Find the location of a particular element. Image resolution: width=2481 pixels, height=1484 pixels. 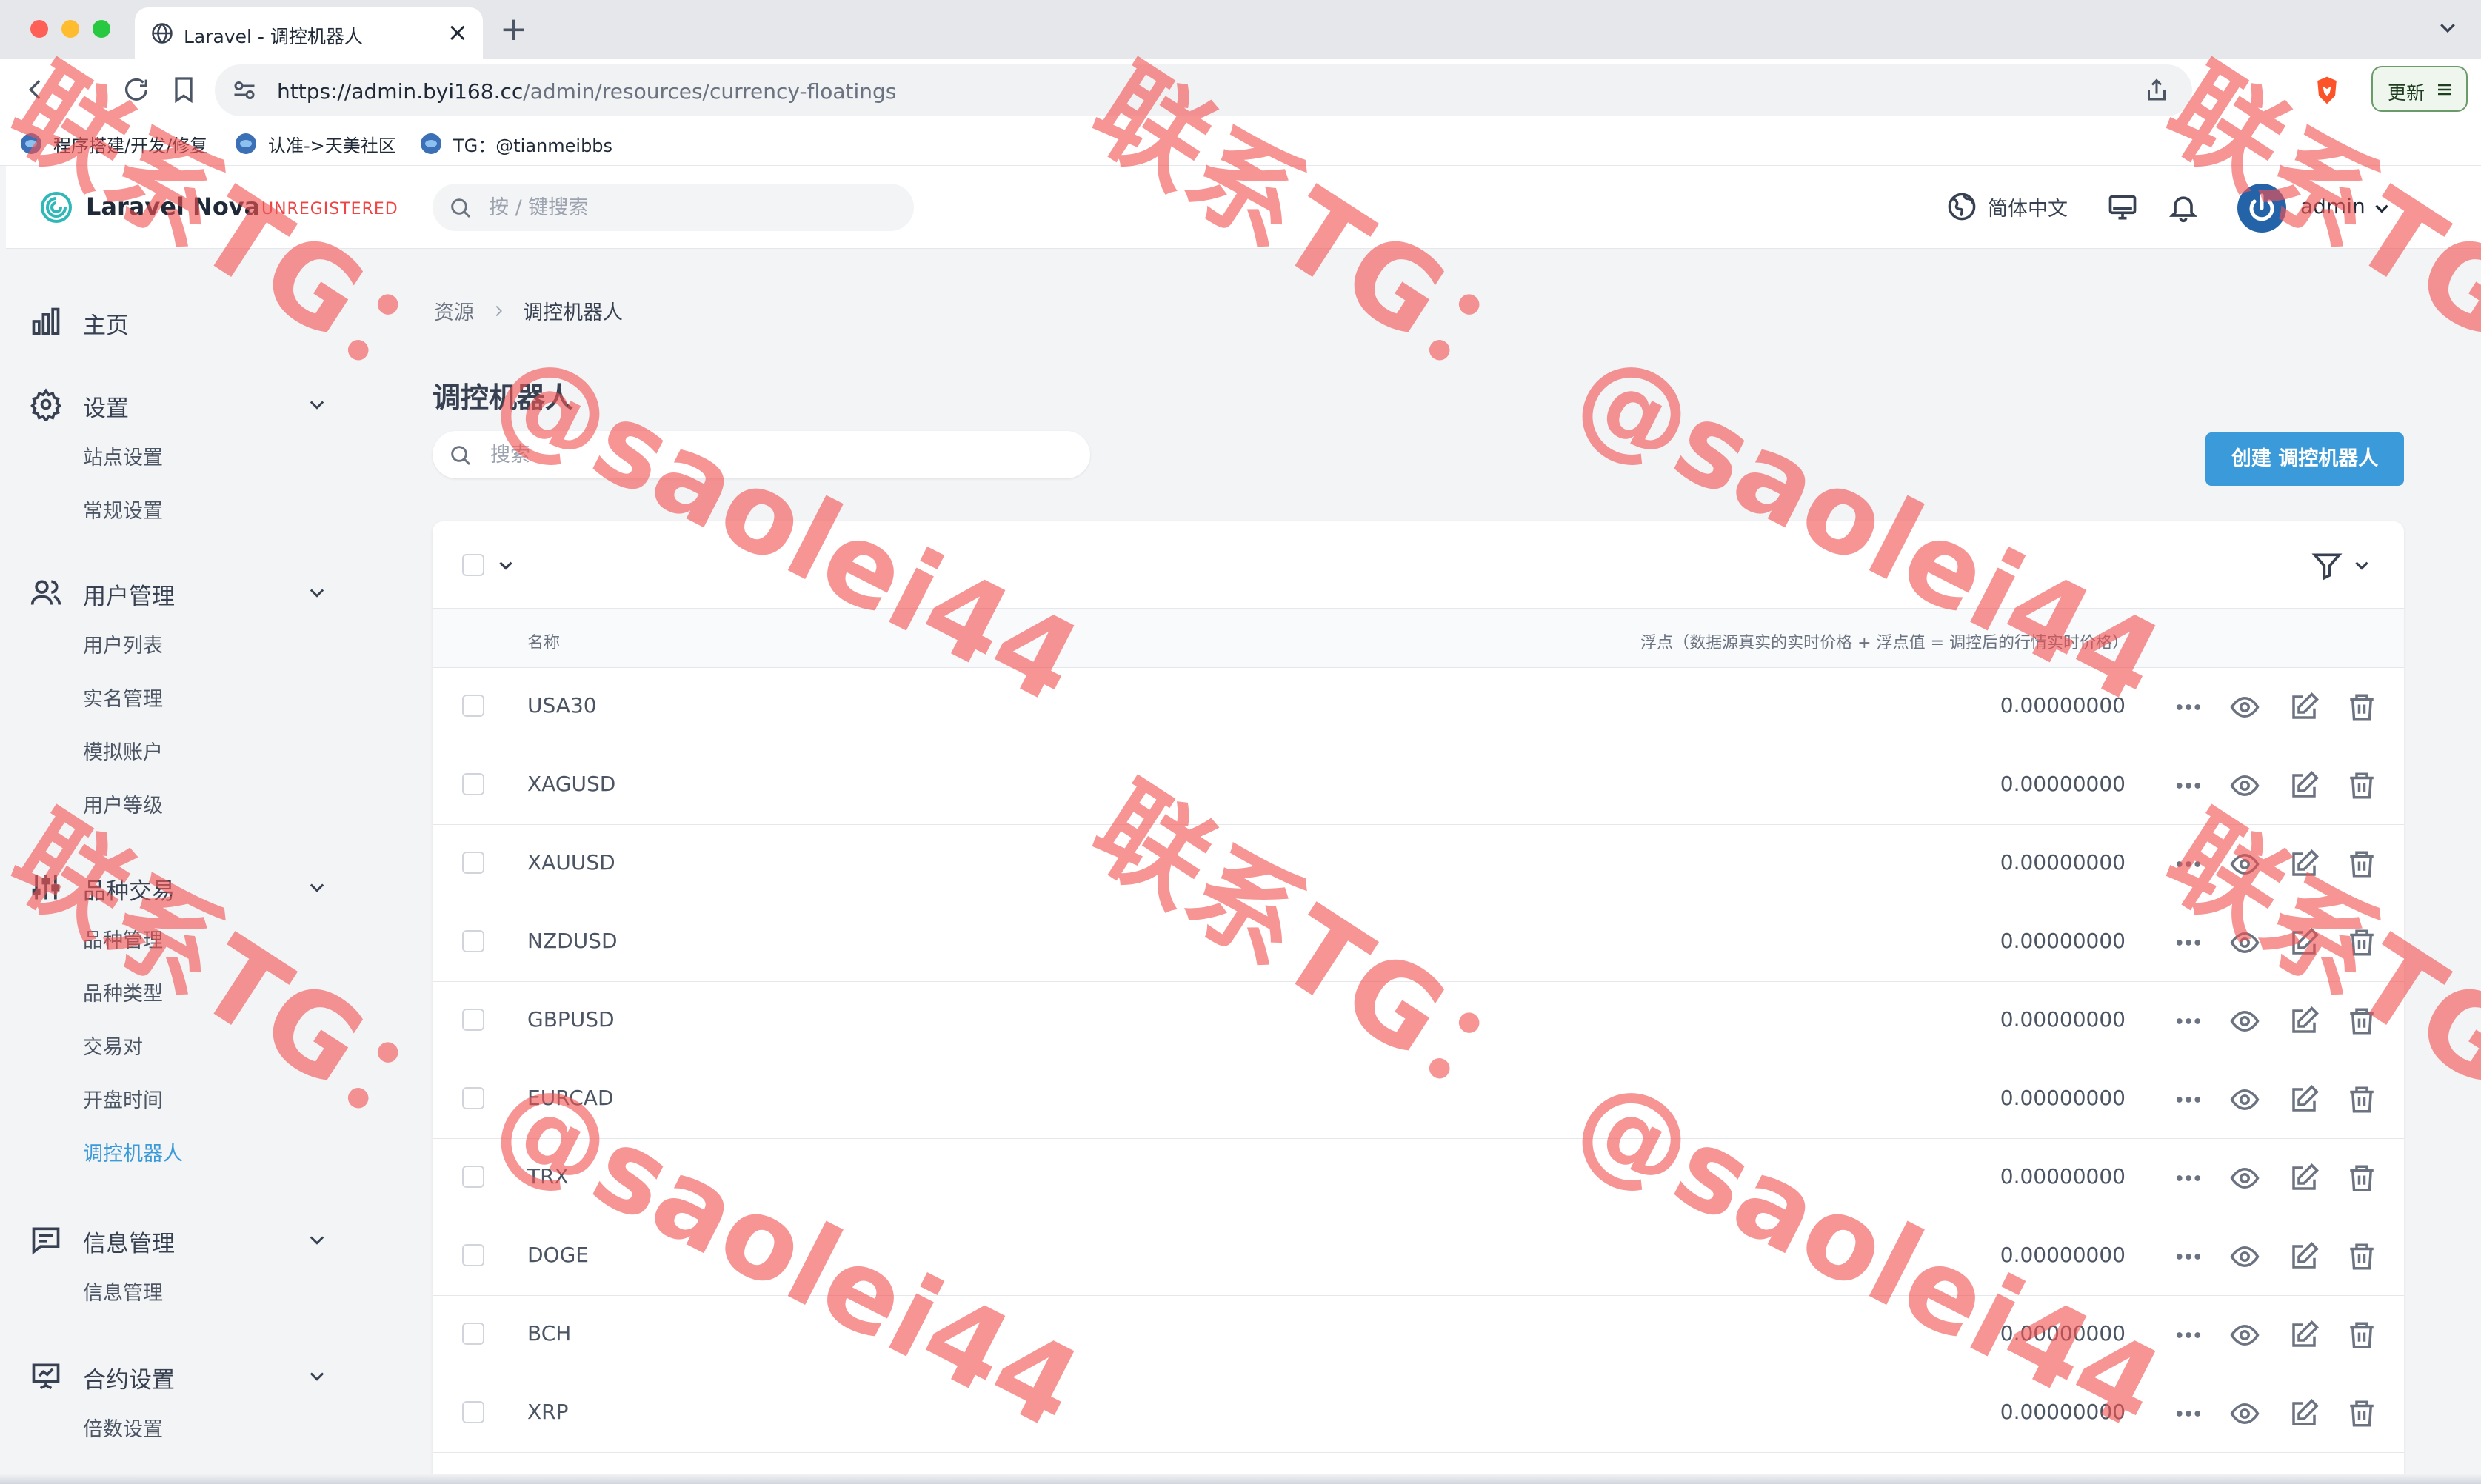

new-tab-button: + is located at coordinates (513, 29).